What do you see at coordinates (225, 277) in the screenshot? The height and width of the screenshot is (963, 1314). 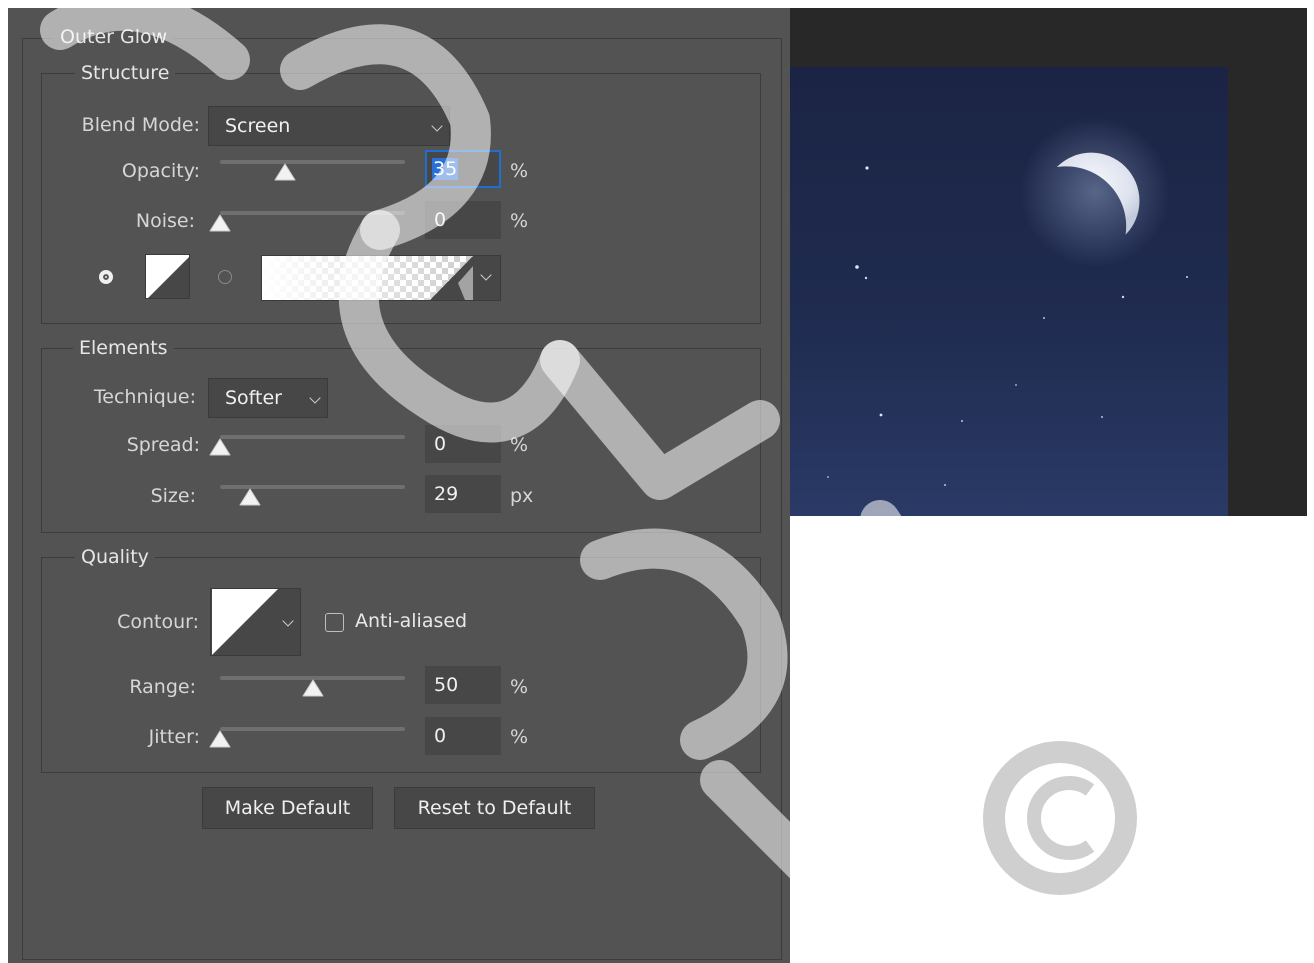 I see `radio-unselected-icon` at bounding box center [225, 277].